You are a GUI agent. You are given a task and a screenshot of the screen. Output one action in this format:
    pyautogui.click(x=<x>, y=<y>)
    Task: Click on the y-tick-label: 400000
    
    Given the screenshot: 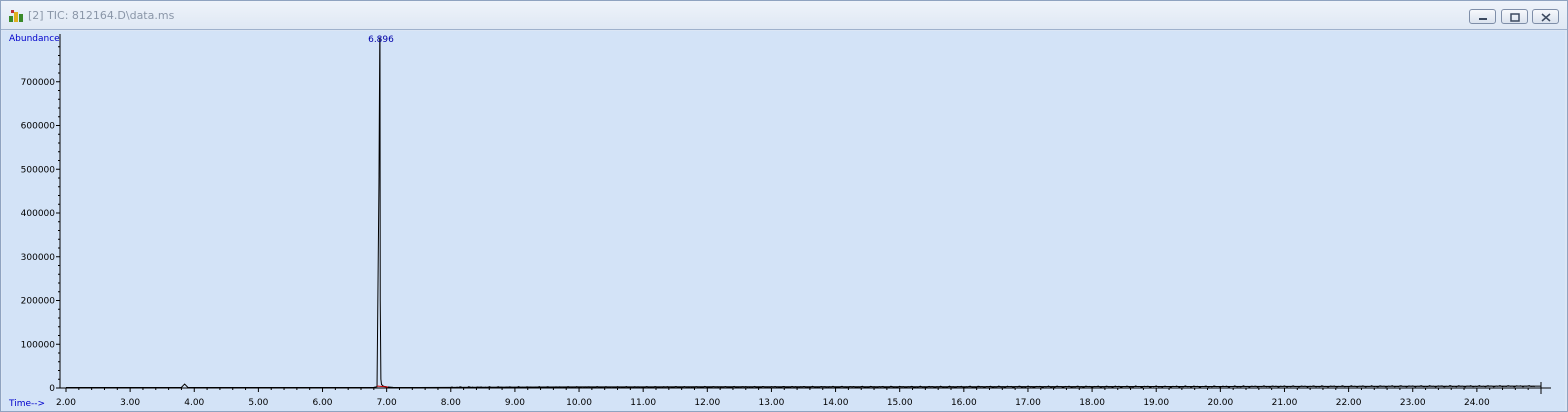 What is the action you would take?
    pyautogui.click(x=38, y=214)
    